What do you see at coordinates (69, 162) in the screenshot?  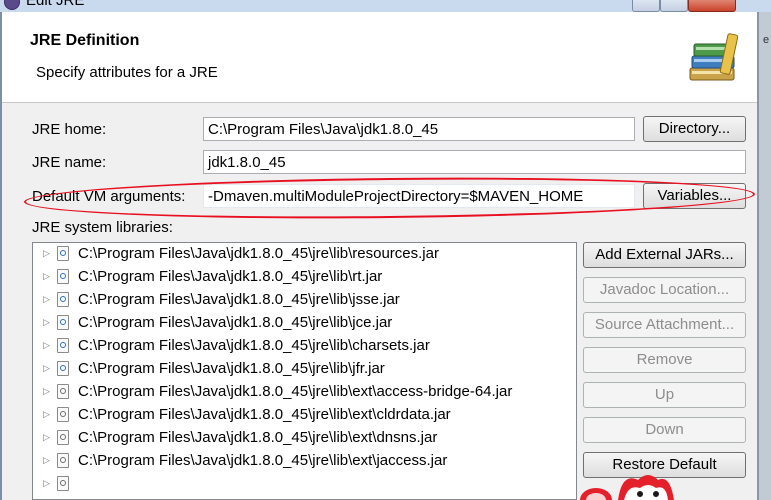 I see `jre-name-label: JRE name:` at bounding box center [69, 162].